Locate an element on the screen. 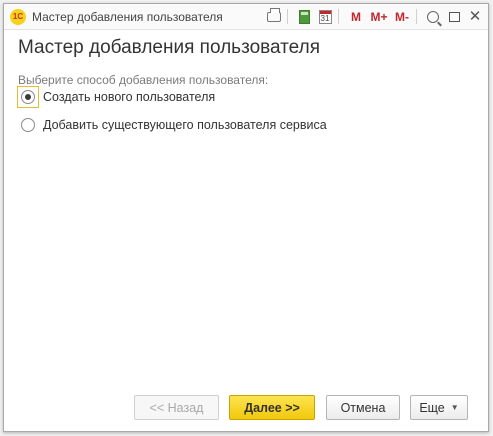  calendar-button: 31 is located at coordinates (325, 16).